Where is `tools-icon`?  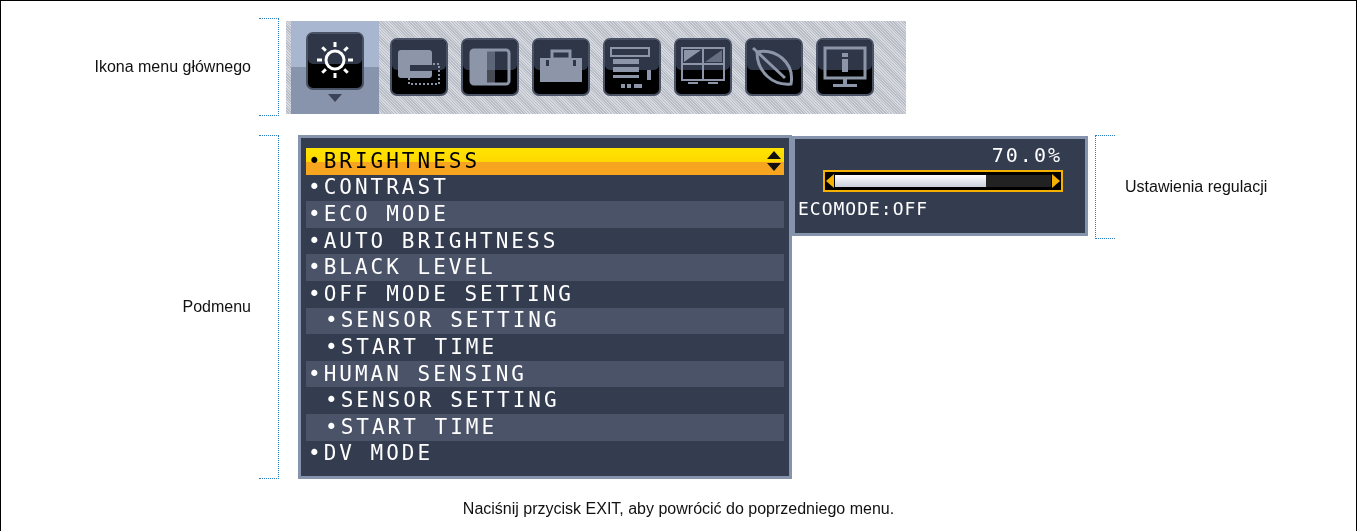
tools-icon is located at coordinates (560, 67).